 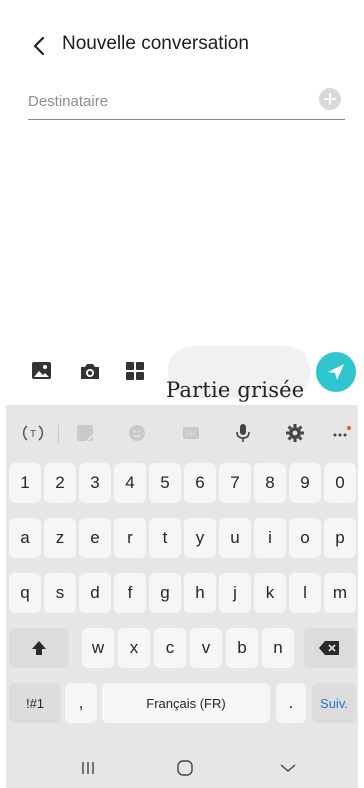 What do you see at coordinates (85, 433) in the screenshot?
I see `sticker-icon` at bounding box center [85, 433].